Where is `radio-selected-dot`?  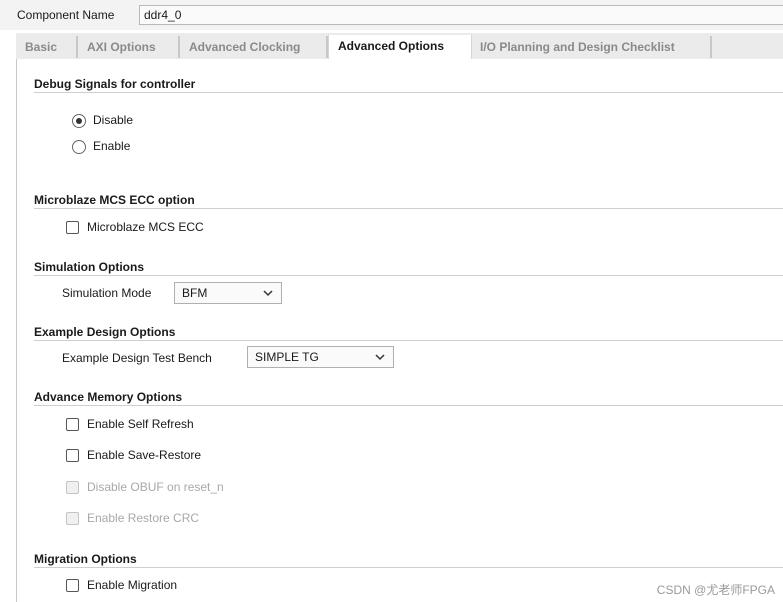 radio-selected-dot is located at coordinates (79, 121).